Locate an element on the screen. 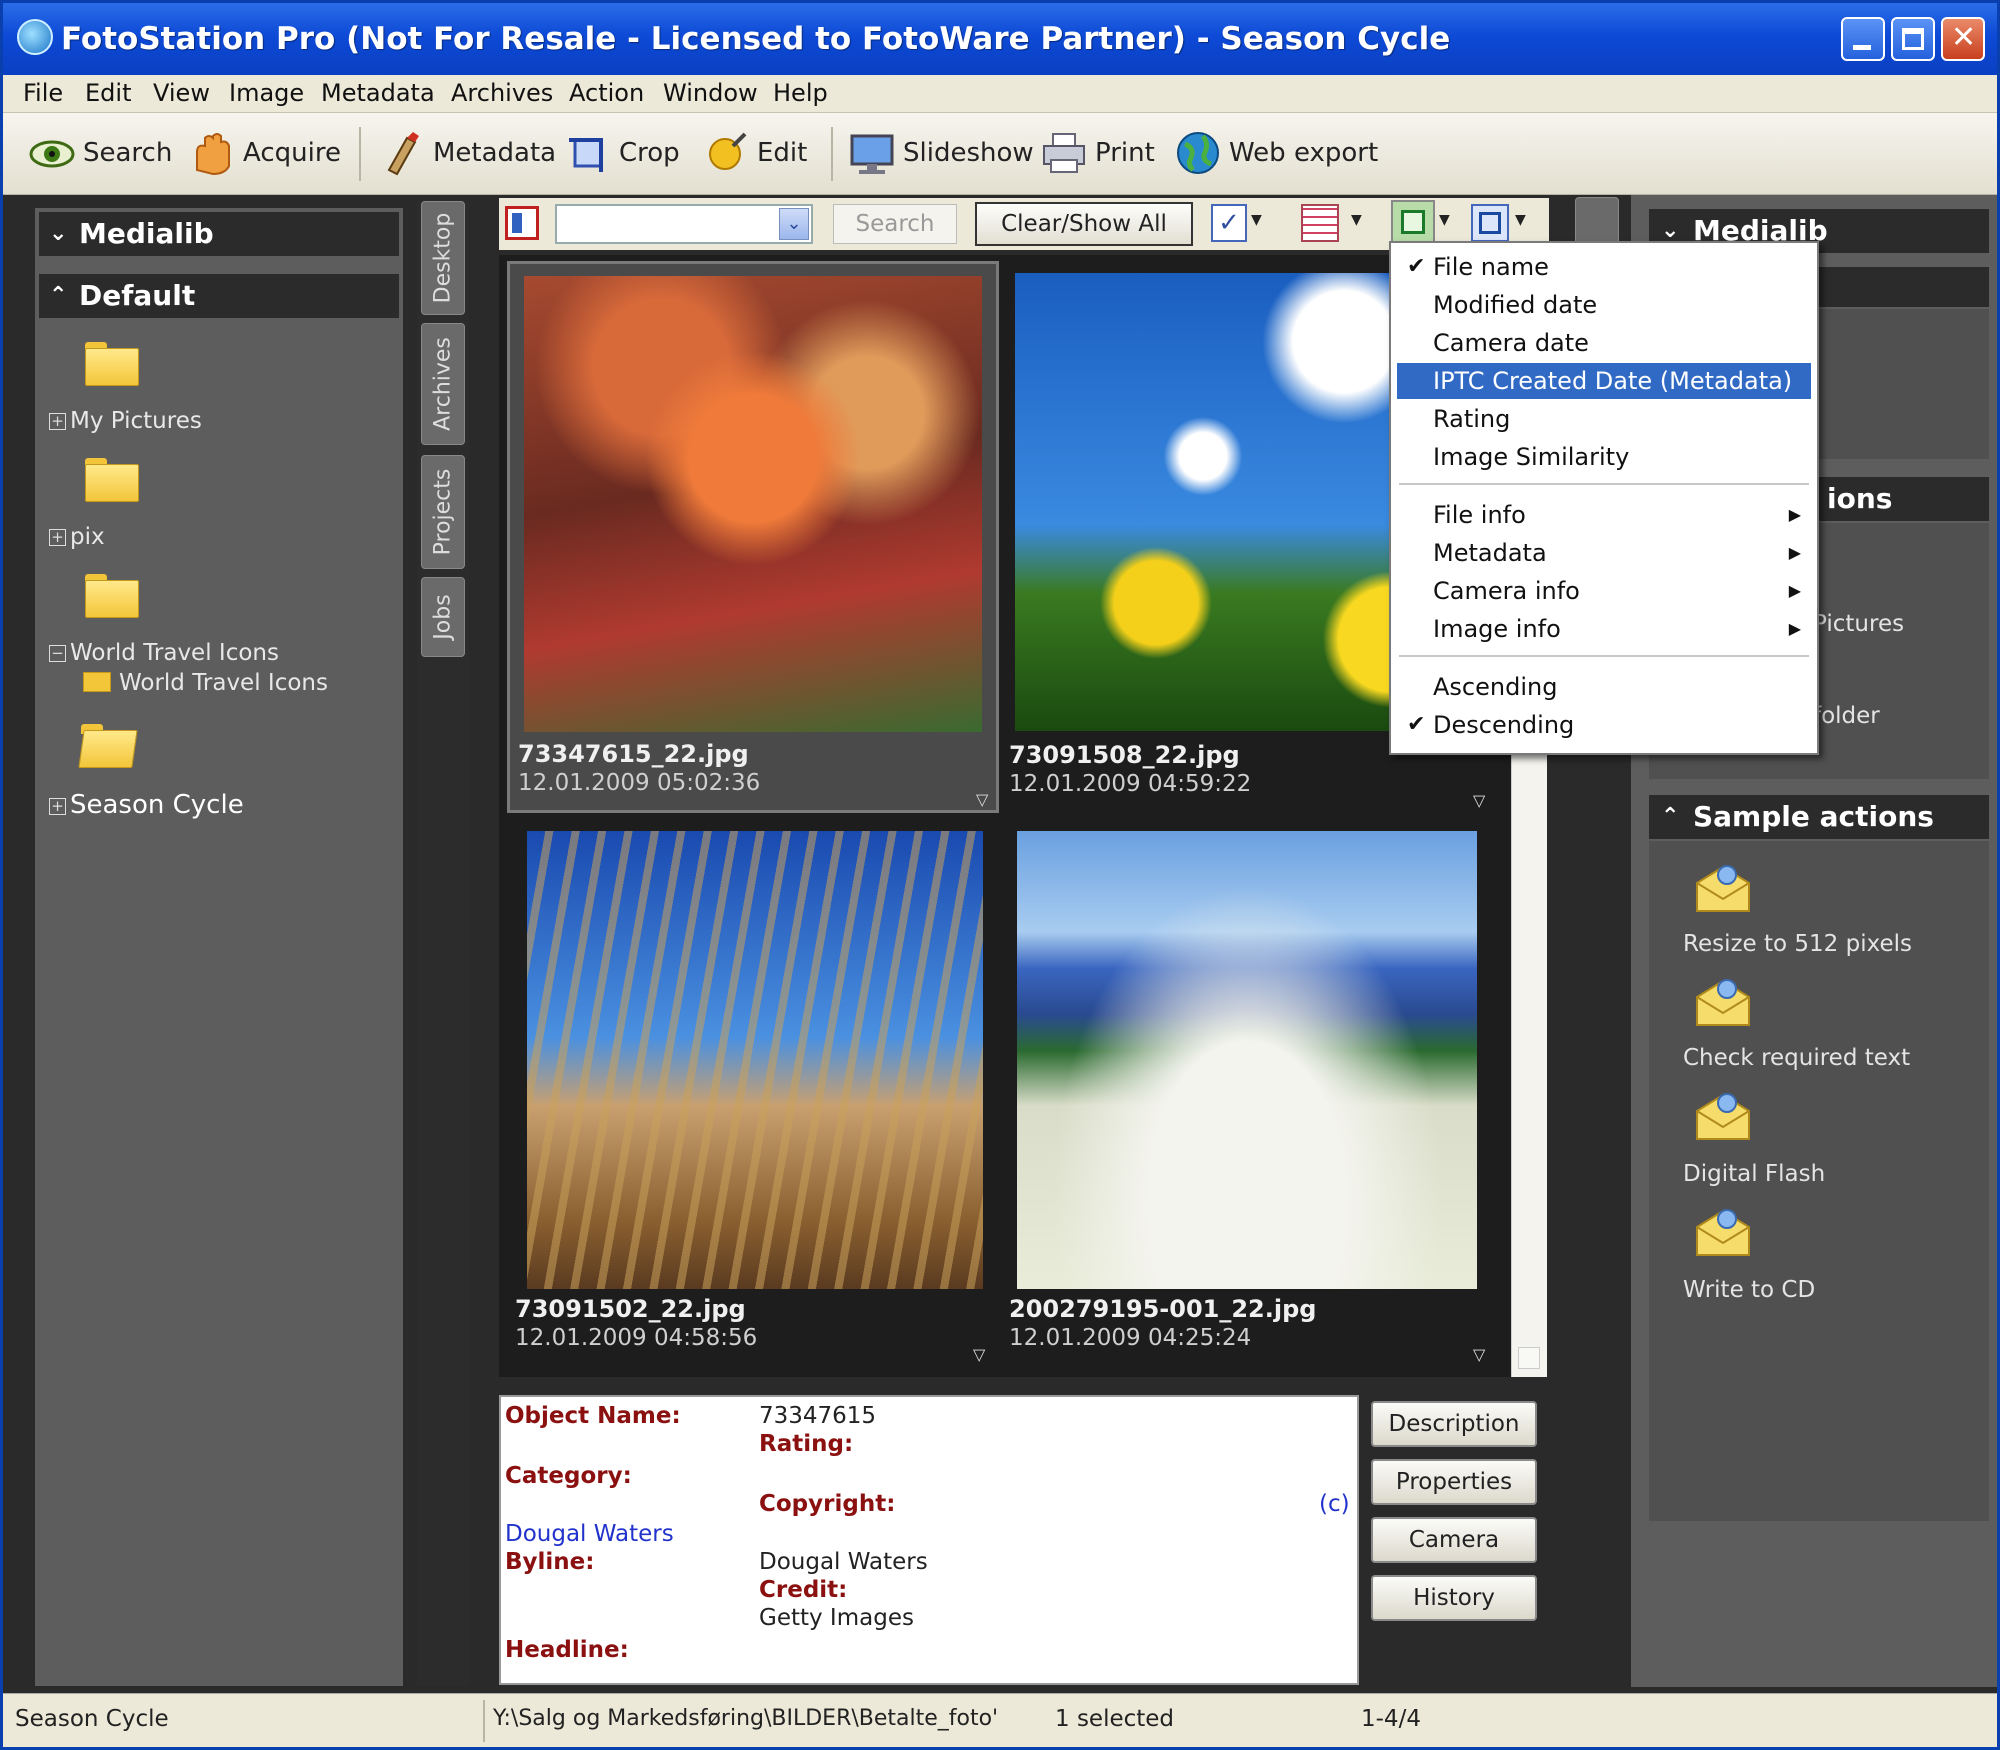  eye-icon is located at coordinates (52, 153).